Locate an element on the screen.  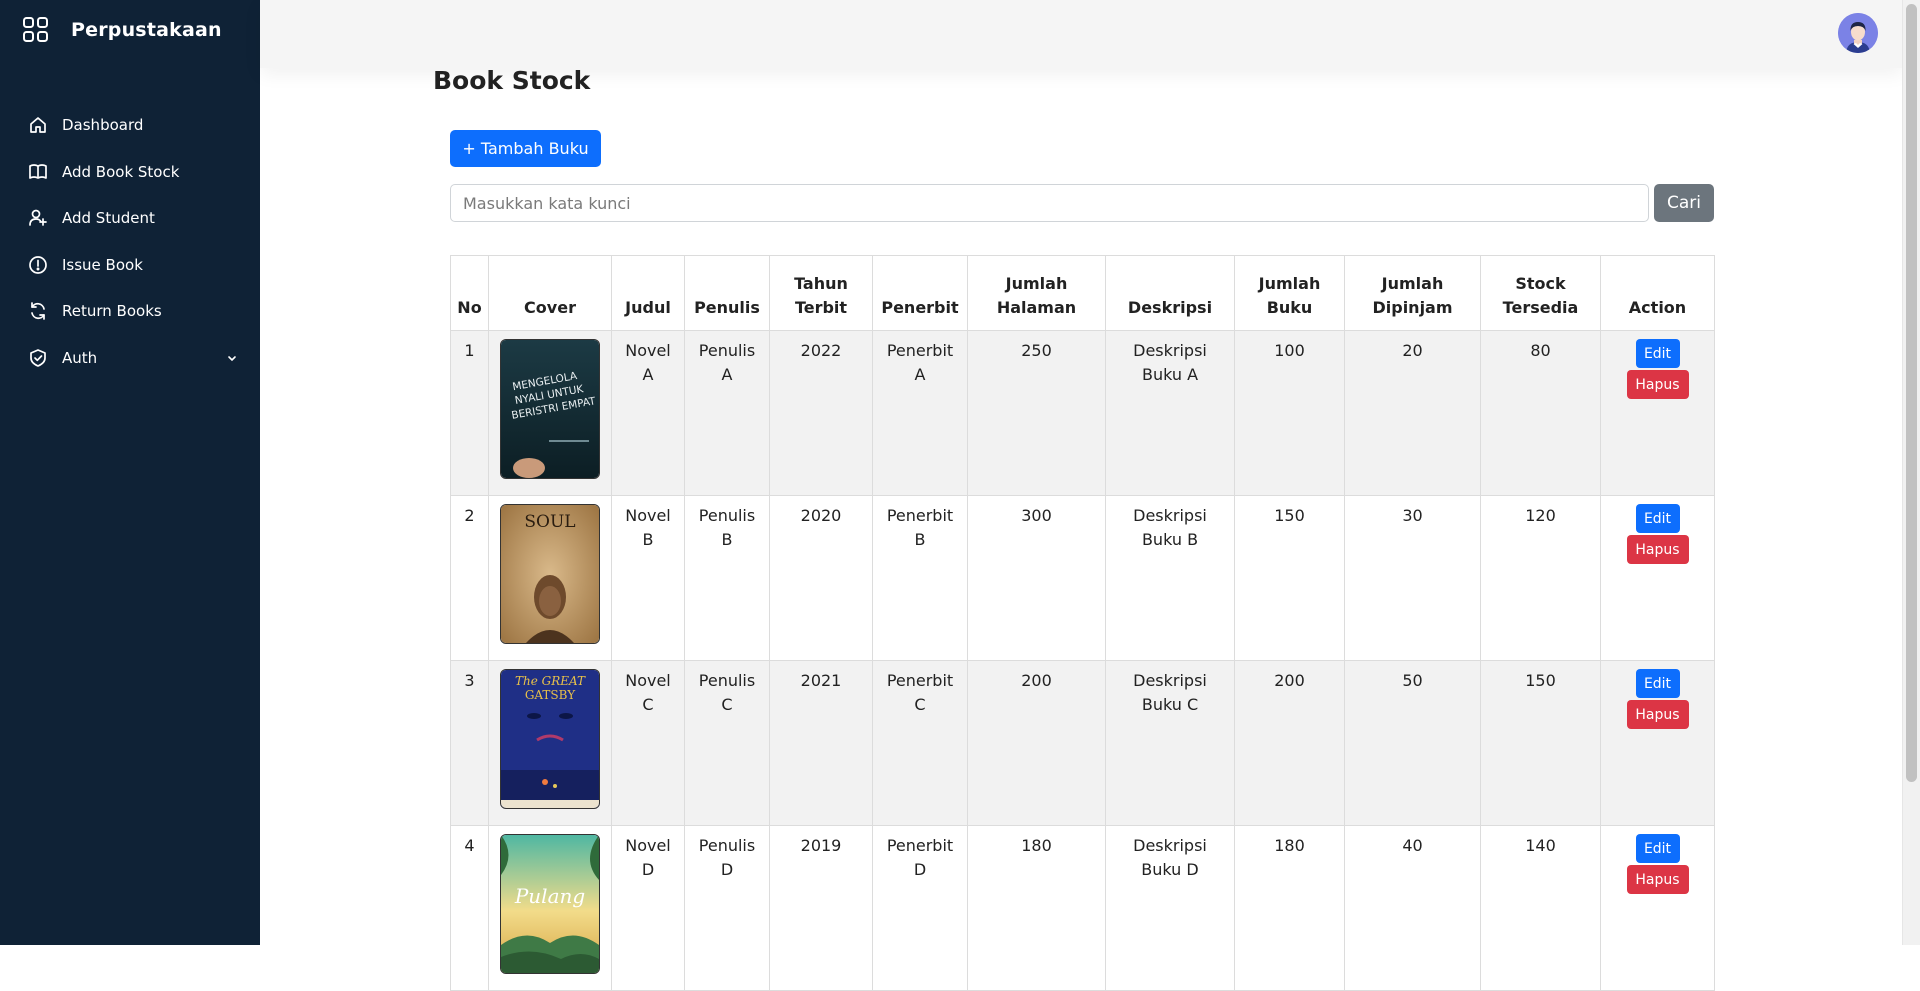
cell-judul: Novel B is located at coordinates (648, 578).